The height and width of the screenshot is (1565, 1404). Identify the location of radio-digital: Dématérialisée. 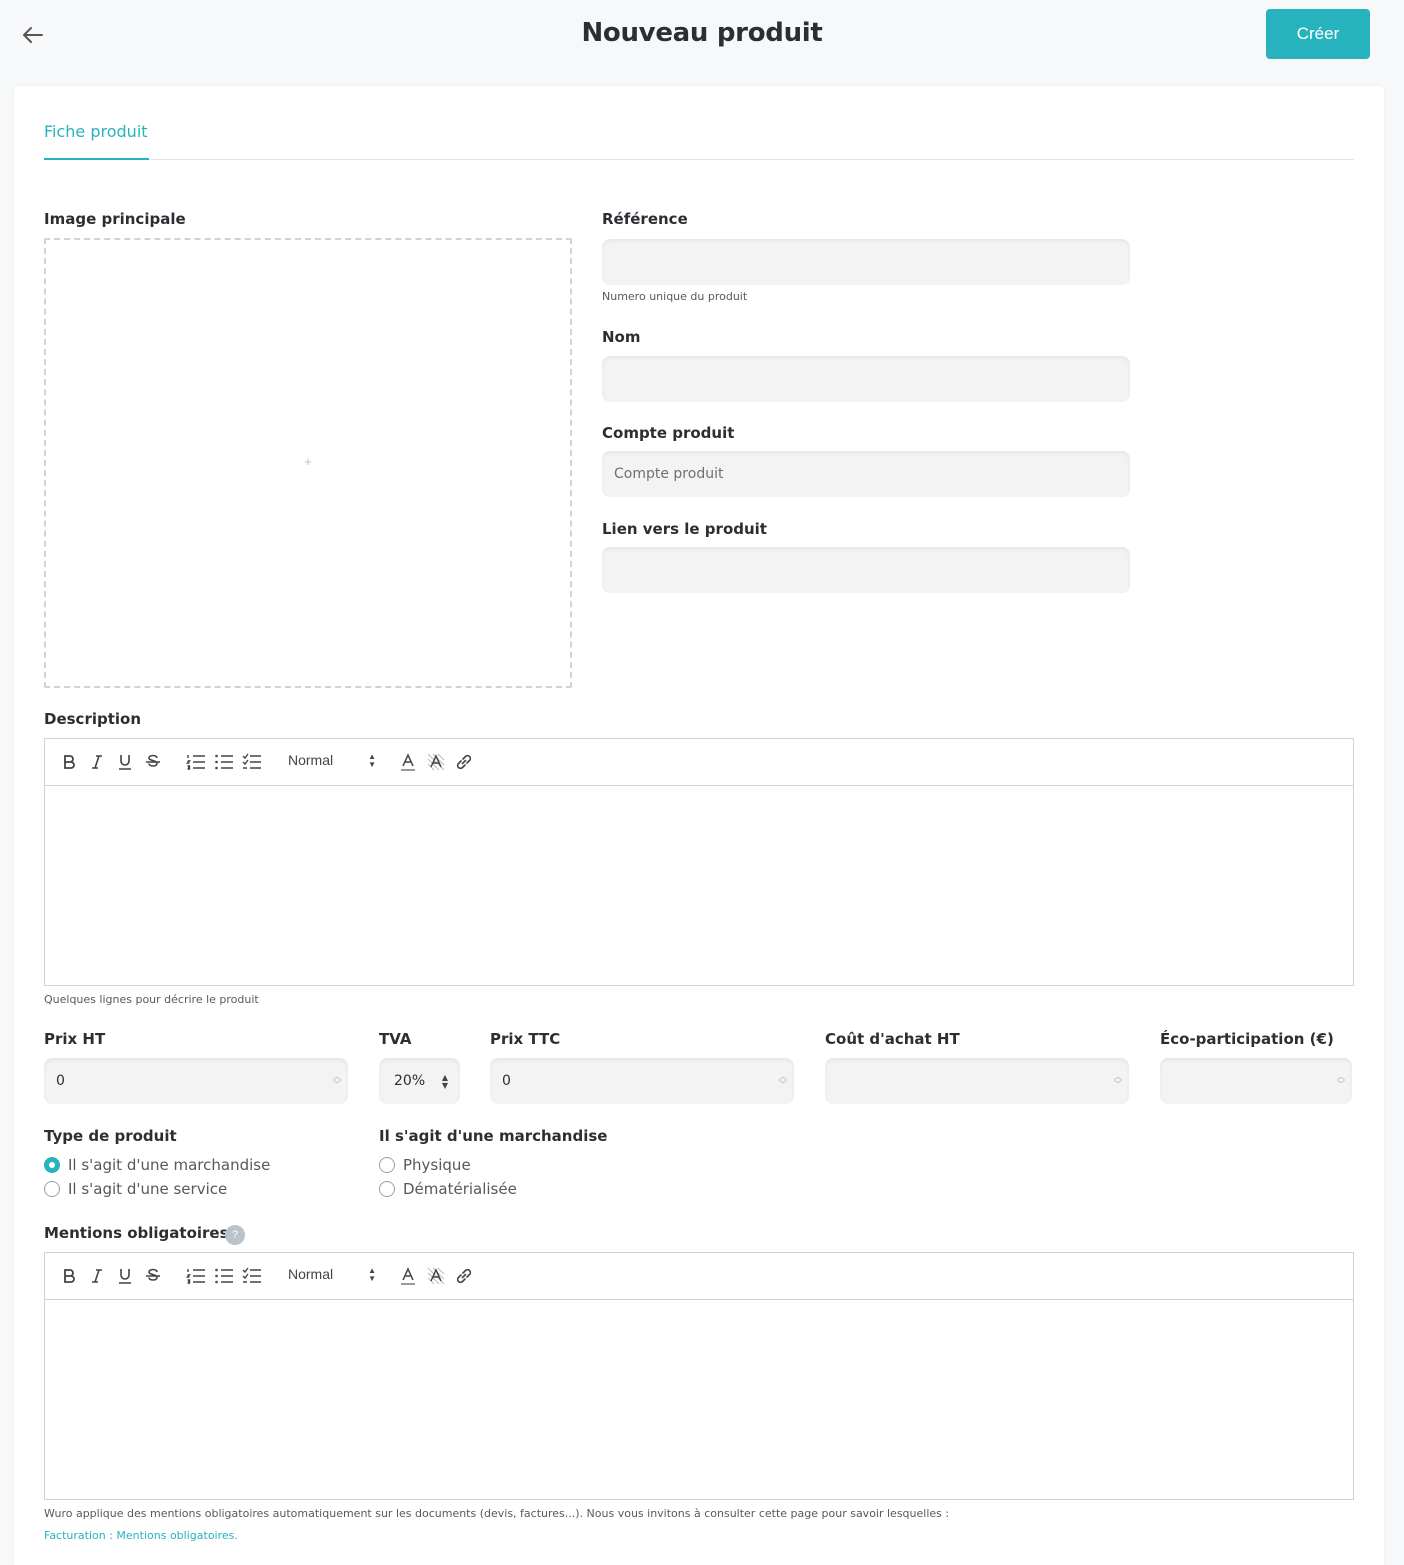
(448, 1189).